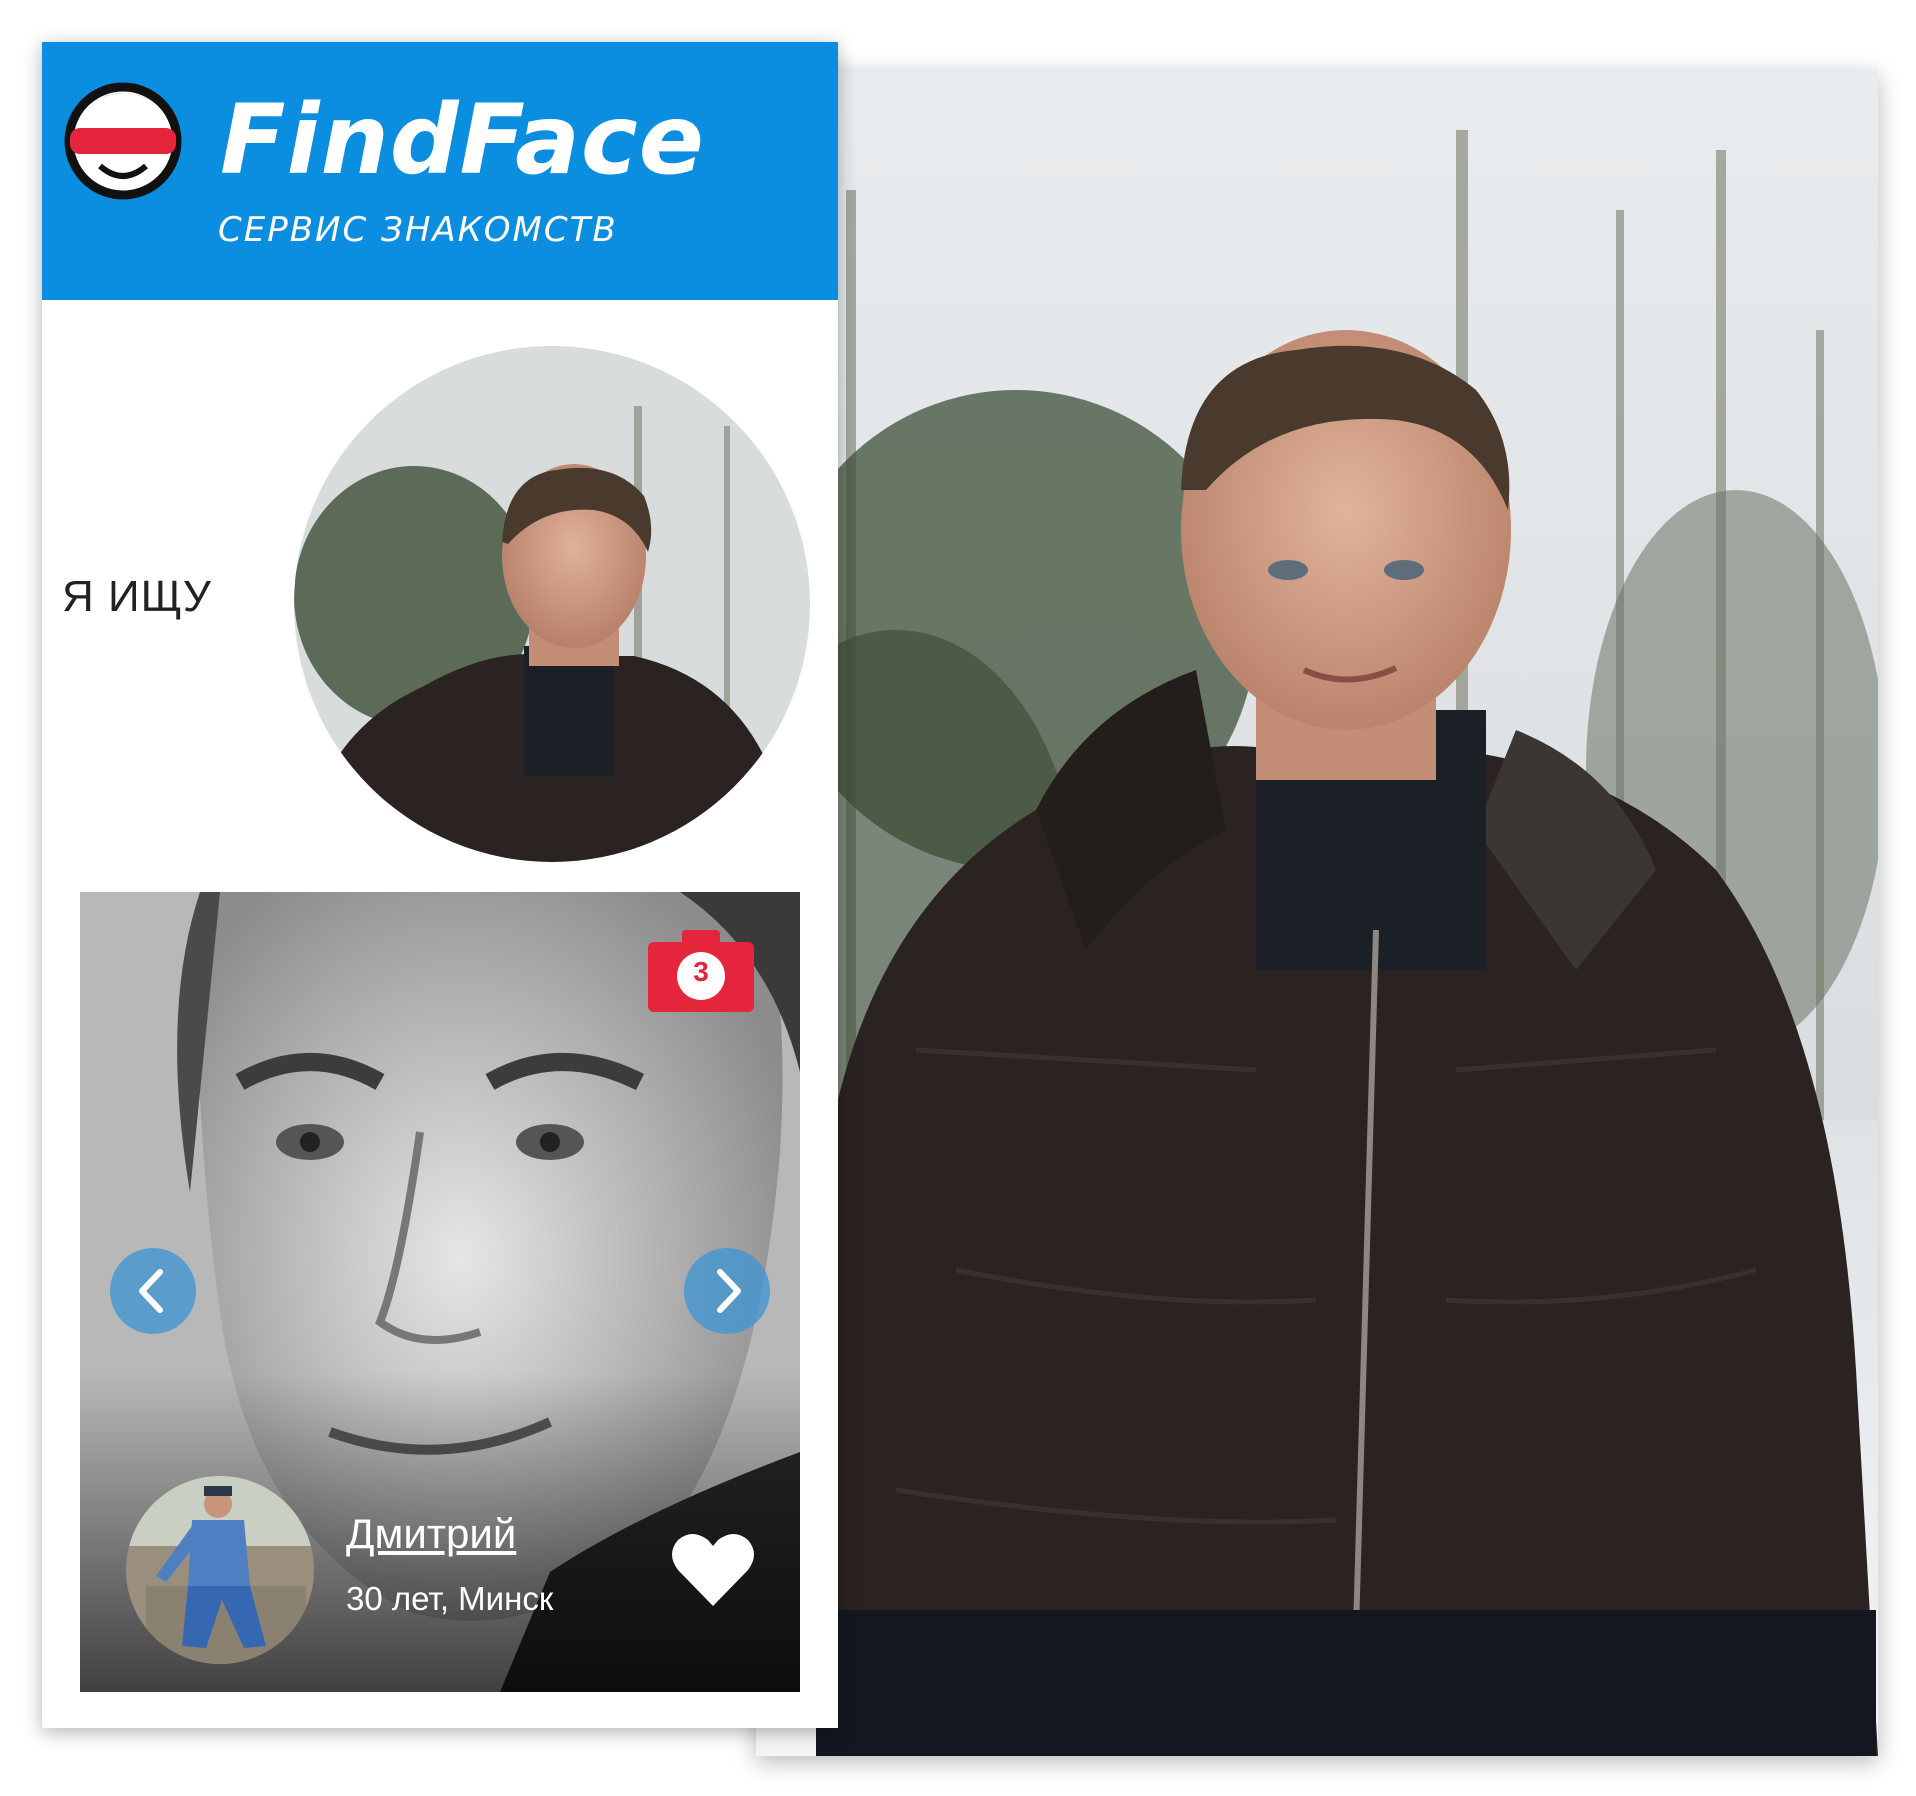 The height and width of the screenshot is (1796, 1916). Describe the element at coordinates (701, 971) in the screenshot. I see `photo-count: 3` at that location.